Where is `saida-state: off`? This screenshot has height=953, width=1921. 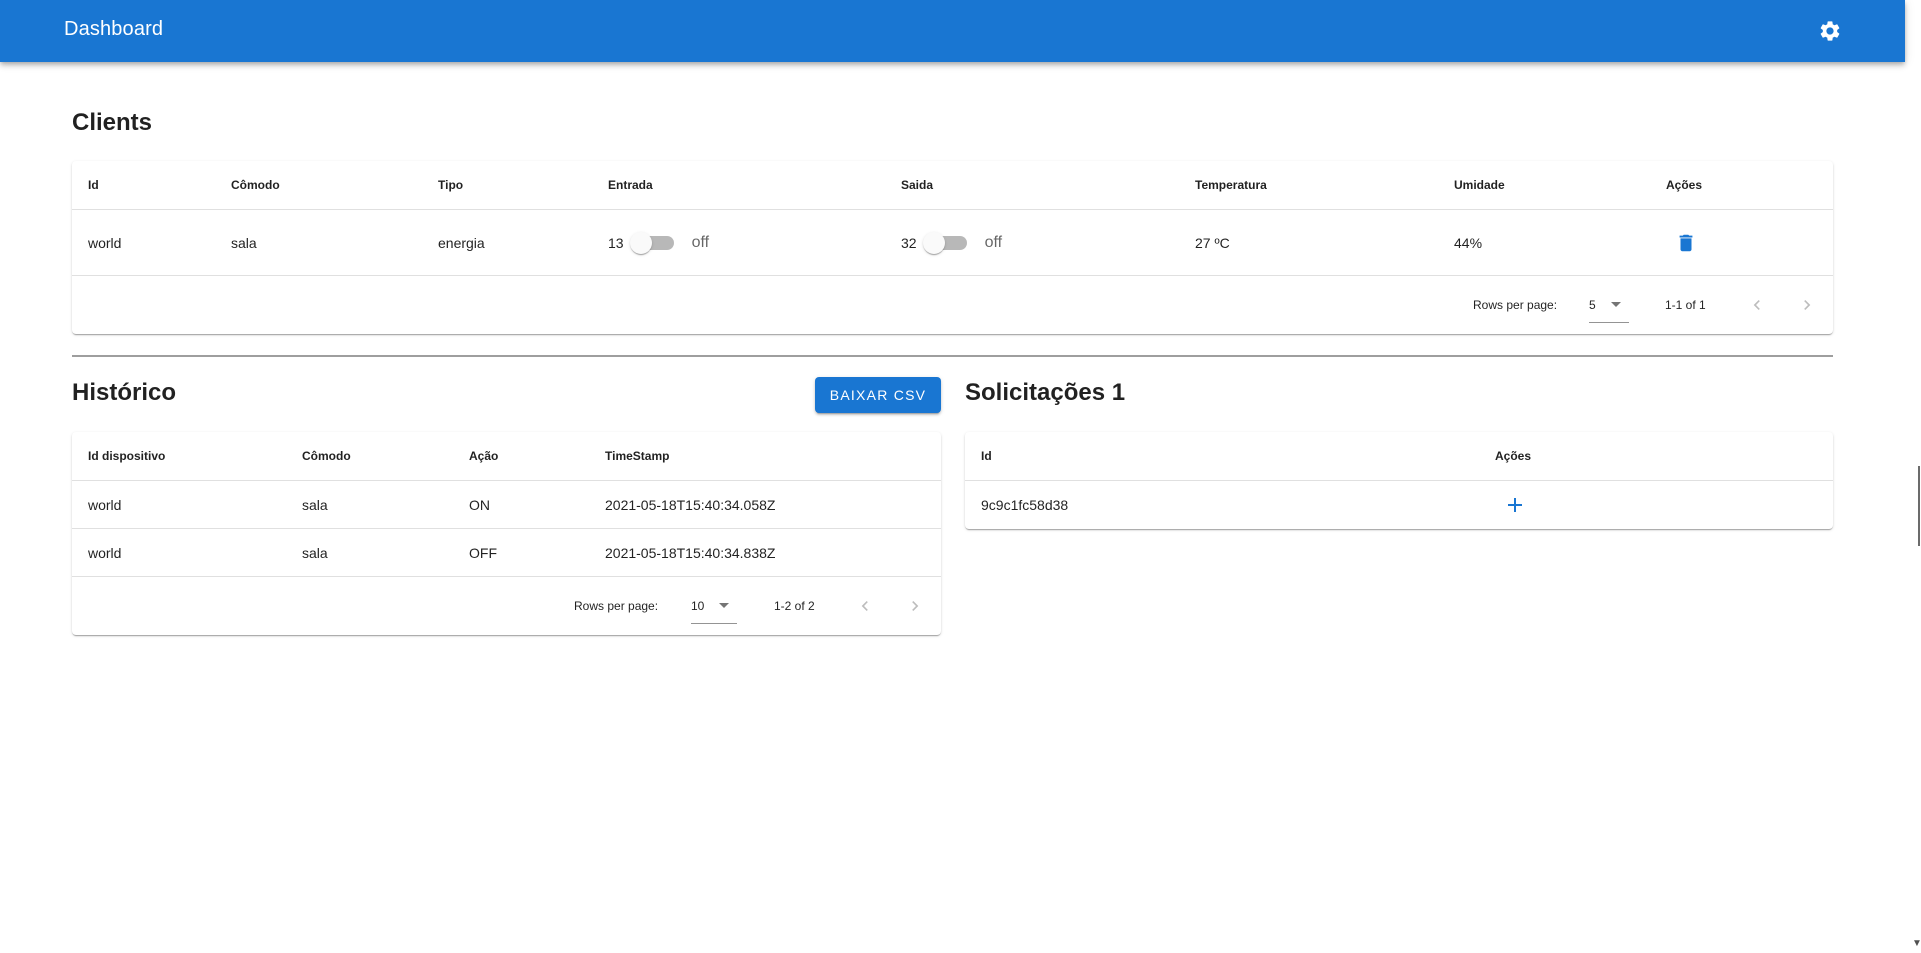
saida-state: off is located at coordinates (993, 242).